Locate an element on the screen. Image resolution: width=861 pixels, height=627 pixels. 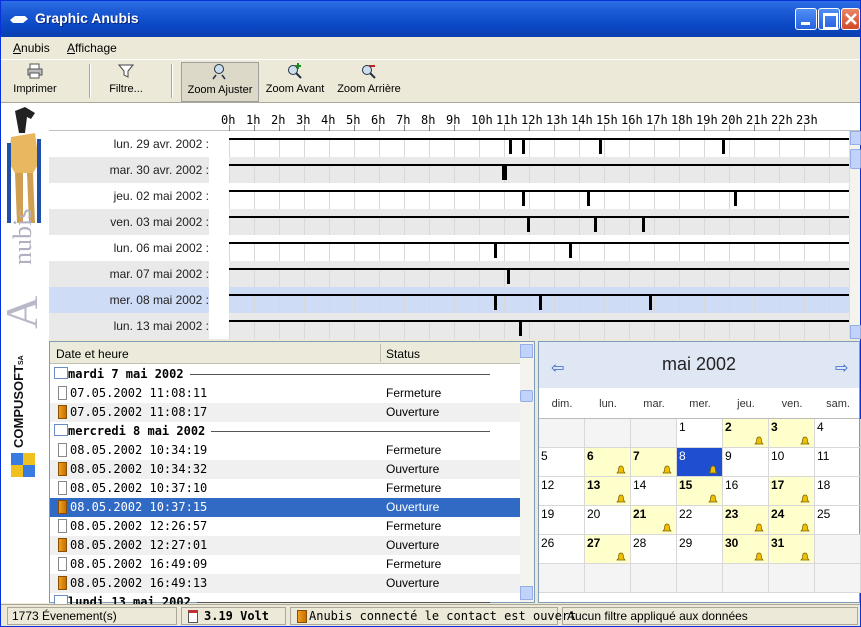
zoom-fit-button: Zoom Ajuster is located at coordinates (220, 82).